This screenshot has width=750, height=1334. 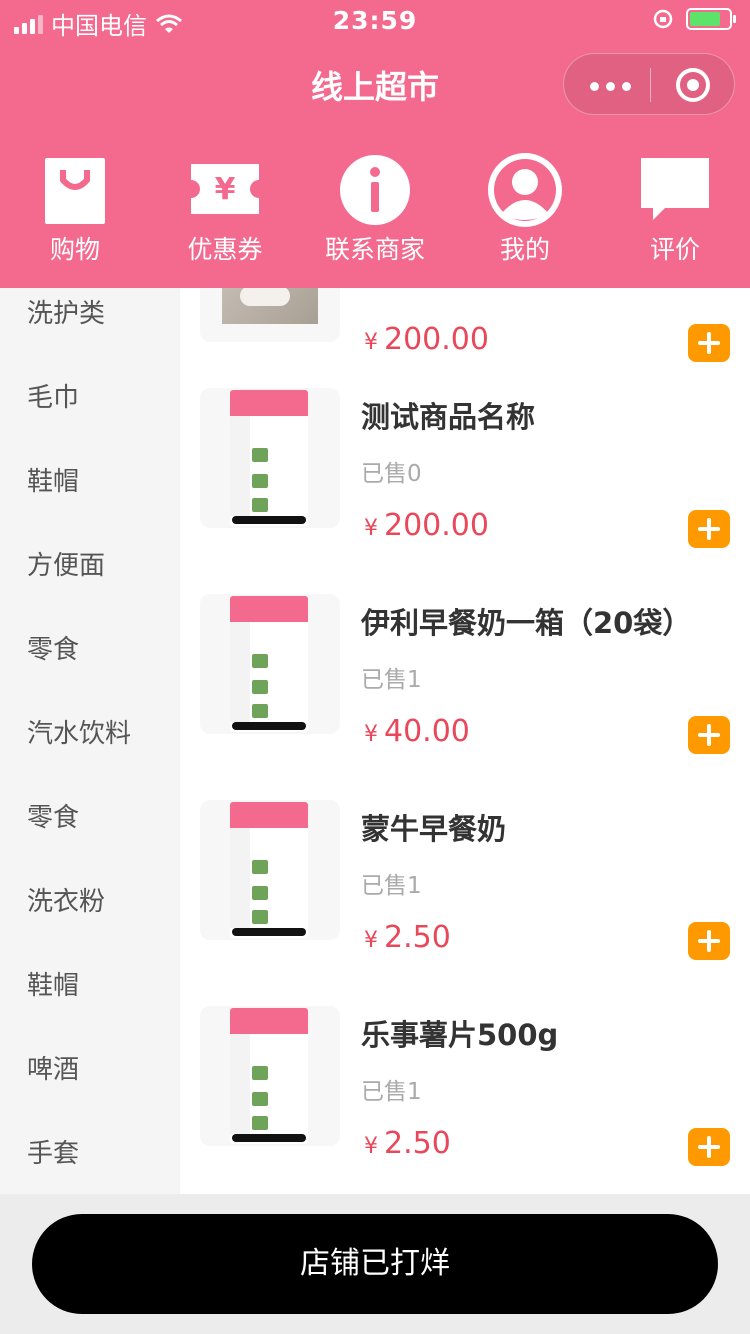 What do you see at coordinates (417, 731) in the screenshot?
I see `product-price: ¥40.00` at bounding box center [417, 731].